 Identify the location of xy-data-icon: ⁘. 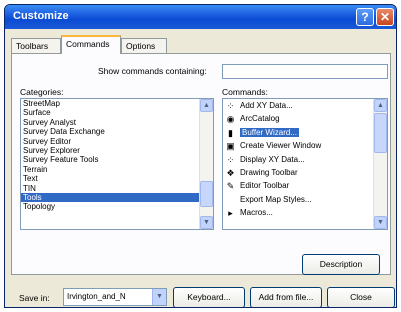
(230, 106).